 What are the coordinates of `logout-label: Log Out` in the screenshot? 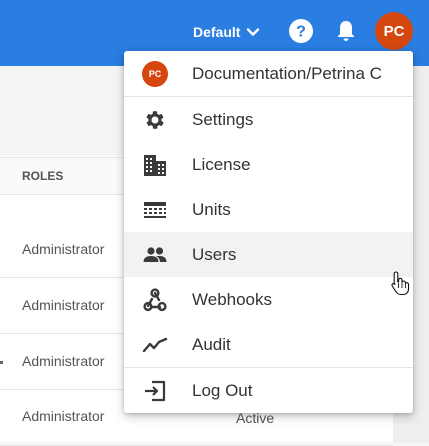 It's located at (222, 390).